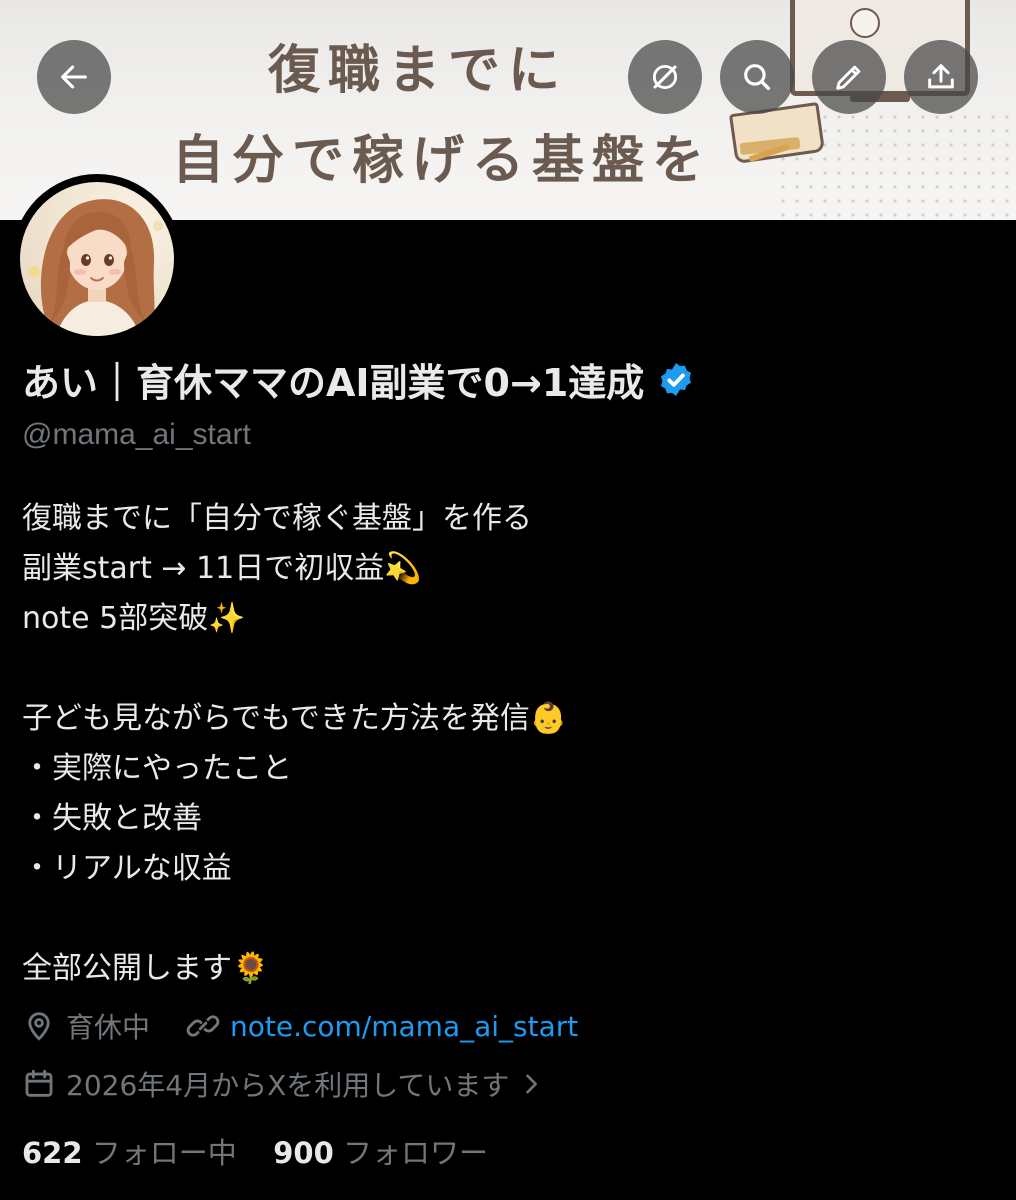  I want to click on profile-location-link-row: 育休中 note.com/mama_ai_start, so click(300, 1026).